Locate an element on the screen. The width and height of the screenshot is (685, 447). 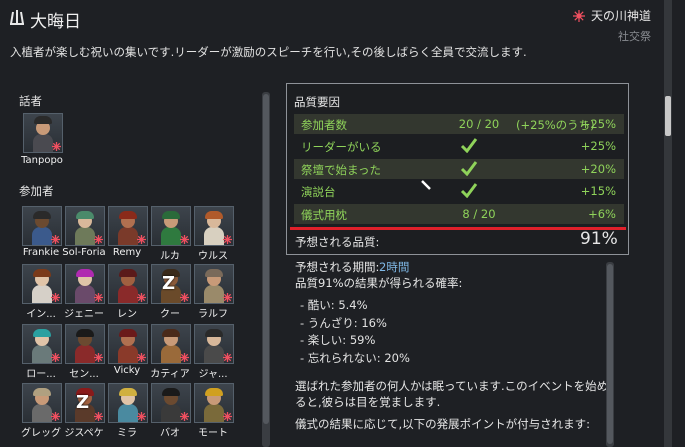
quality-row-lectern: 演説台 +15% is located at coordinates (459, 191).